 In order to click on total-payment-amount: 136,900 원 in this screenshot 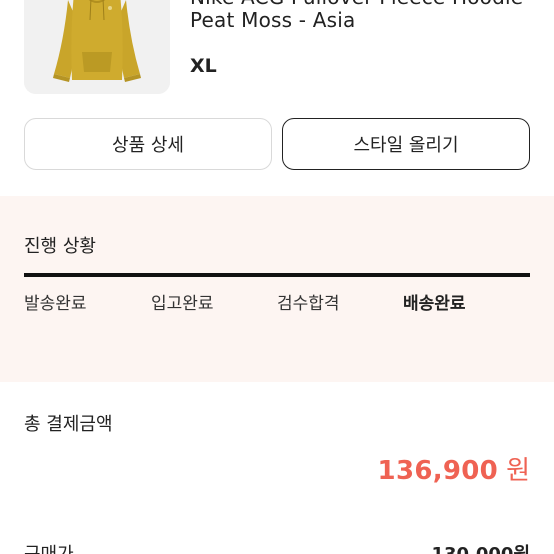, I will do `click(454, 468)`.